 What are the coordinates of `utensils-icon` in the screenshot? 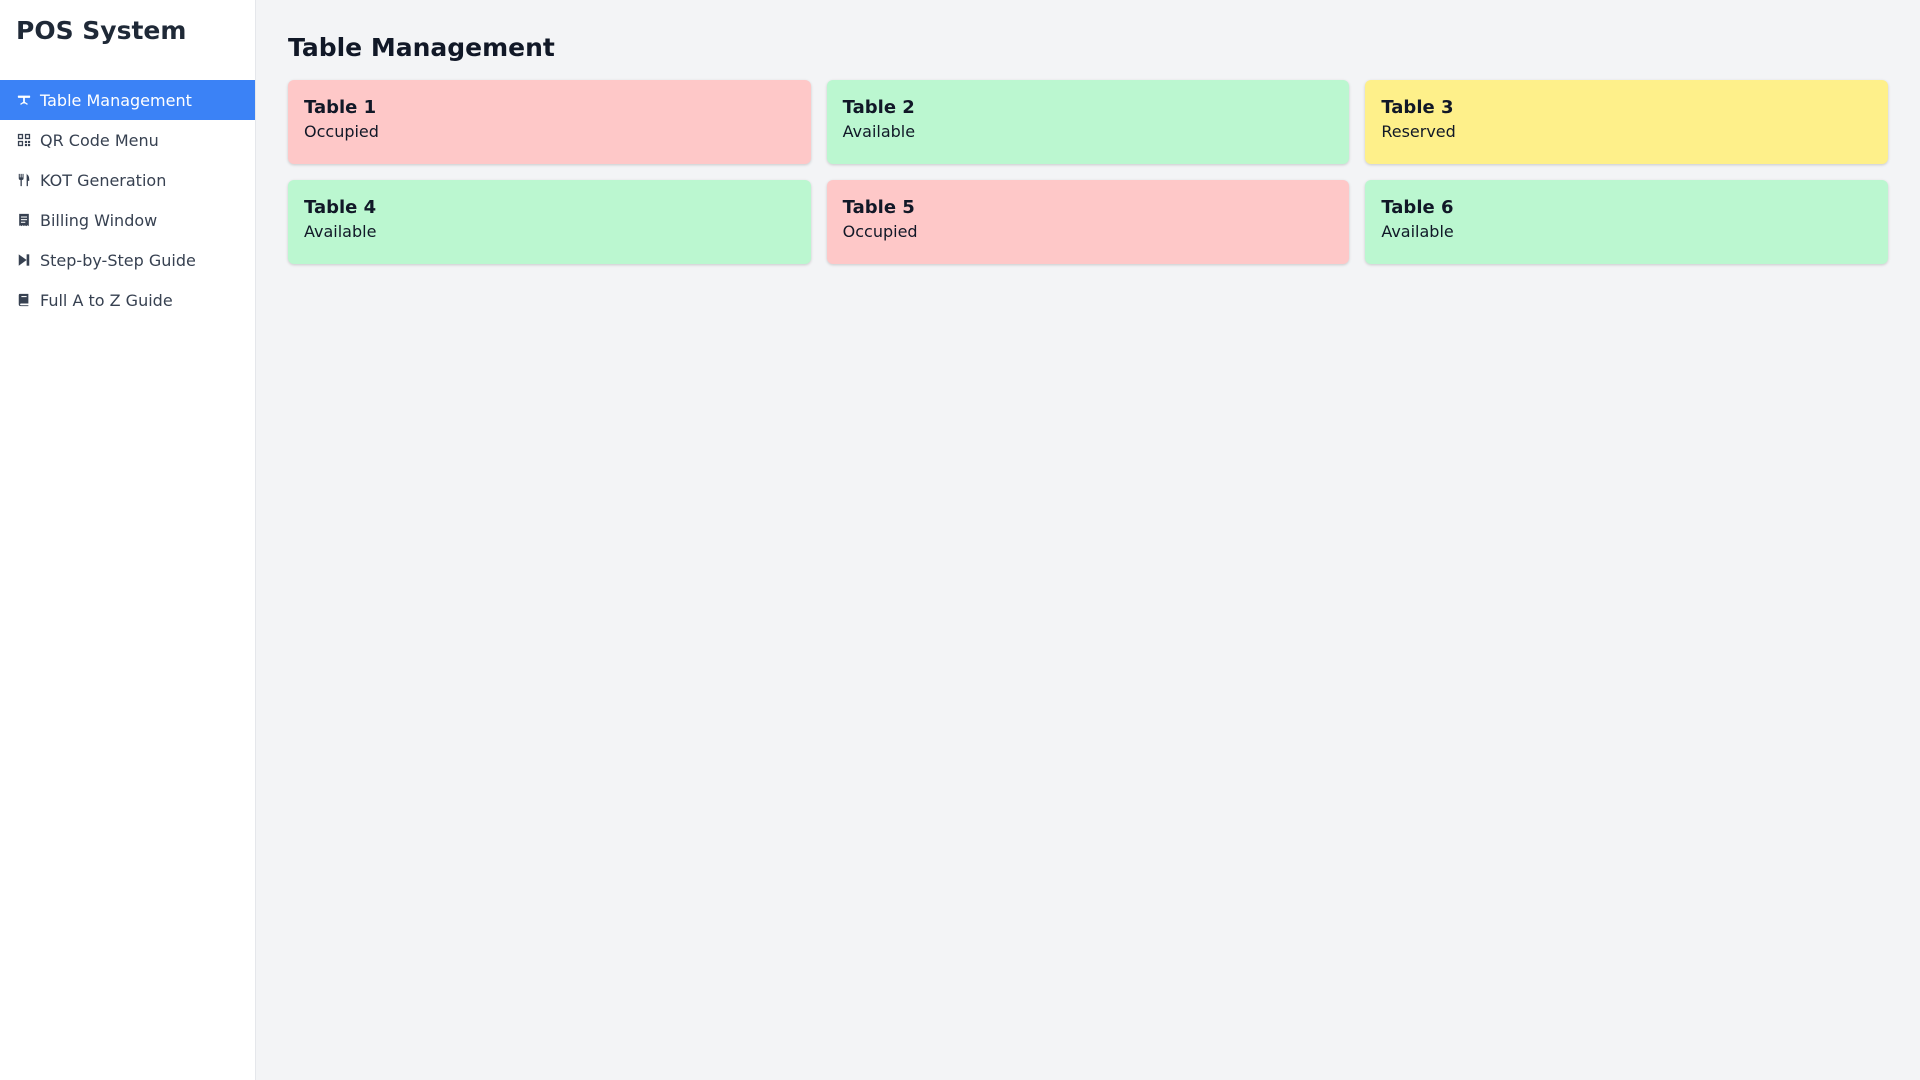 It's located at (24, 180).